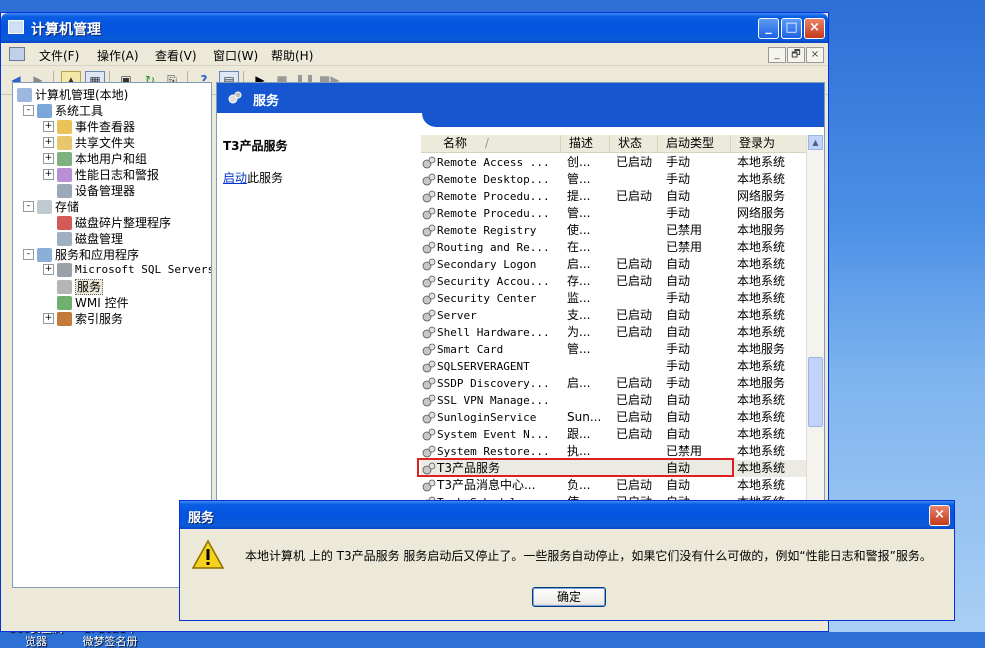 The width and height of the screenshot is (985, 648). What do you see at coordinates (235, 178) in the screenshot?
I see `start-link: 启动` at bounding box center [235, 178].